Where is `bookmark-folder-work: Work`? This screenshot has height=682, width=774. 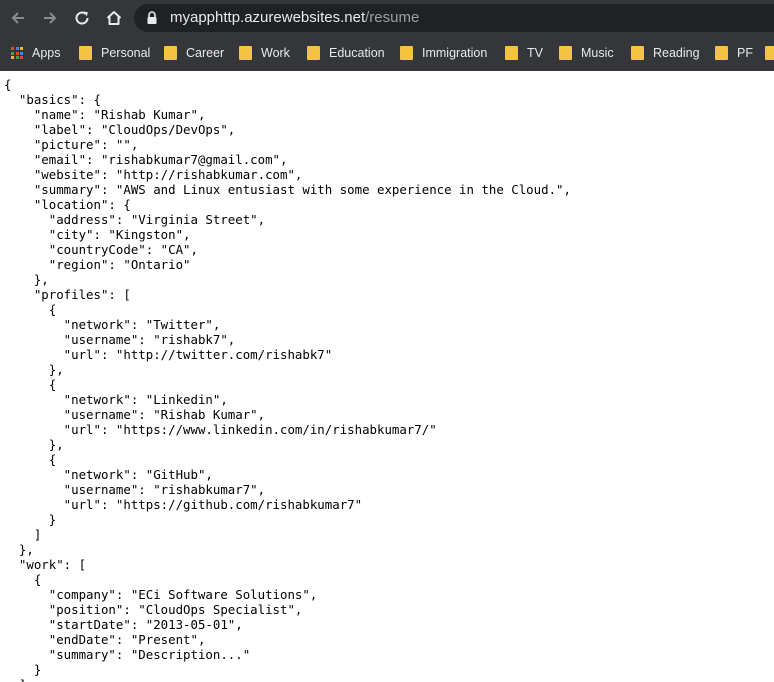
bookmark-folder-work: Work is located at coordinates (264, 53).